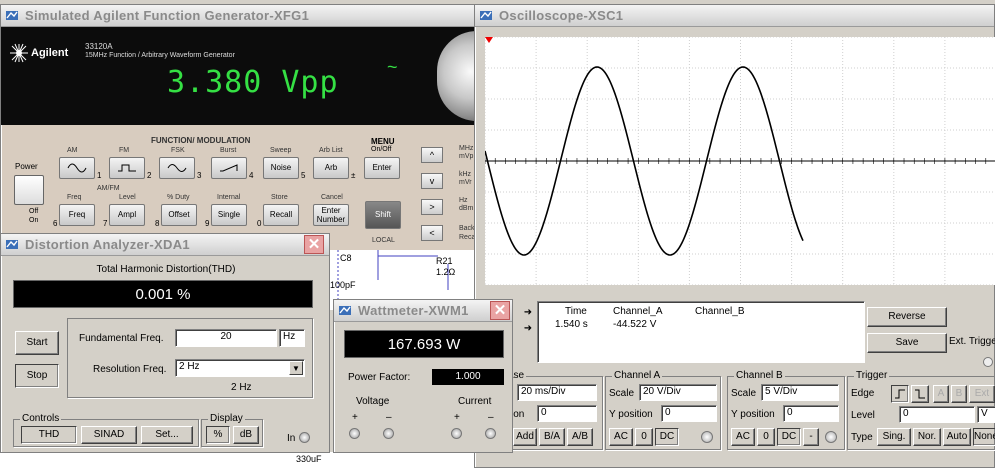  I want to click on current-plus-terminal, so click(456, 433).